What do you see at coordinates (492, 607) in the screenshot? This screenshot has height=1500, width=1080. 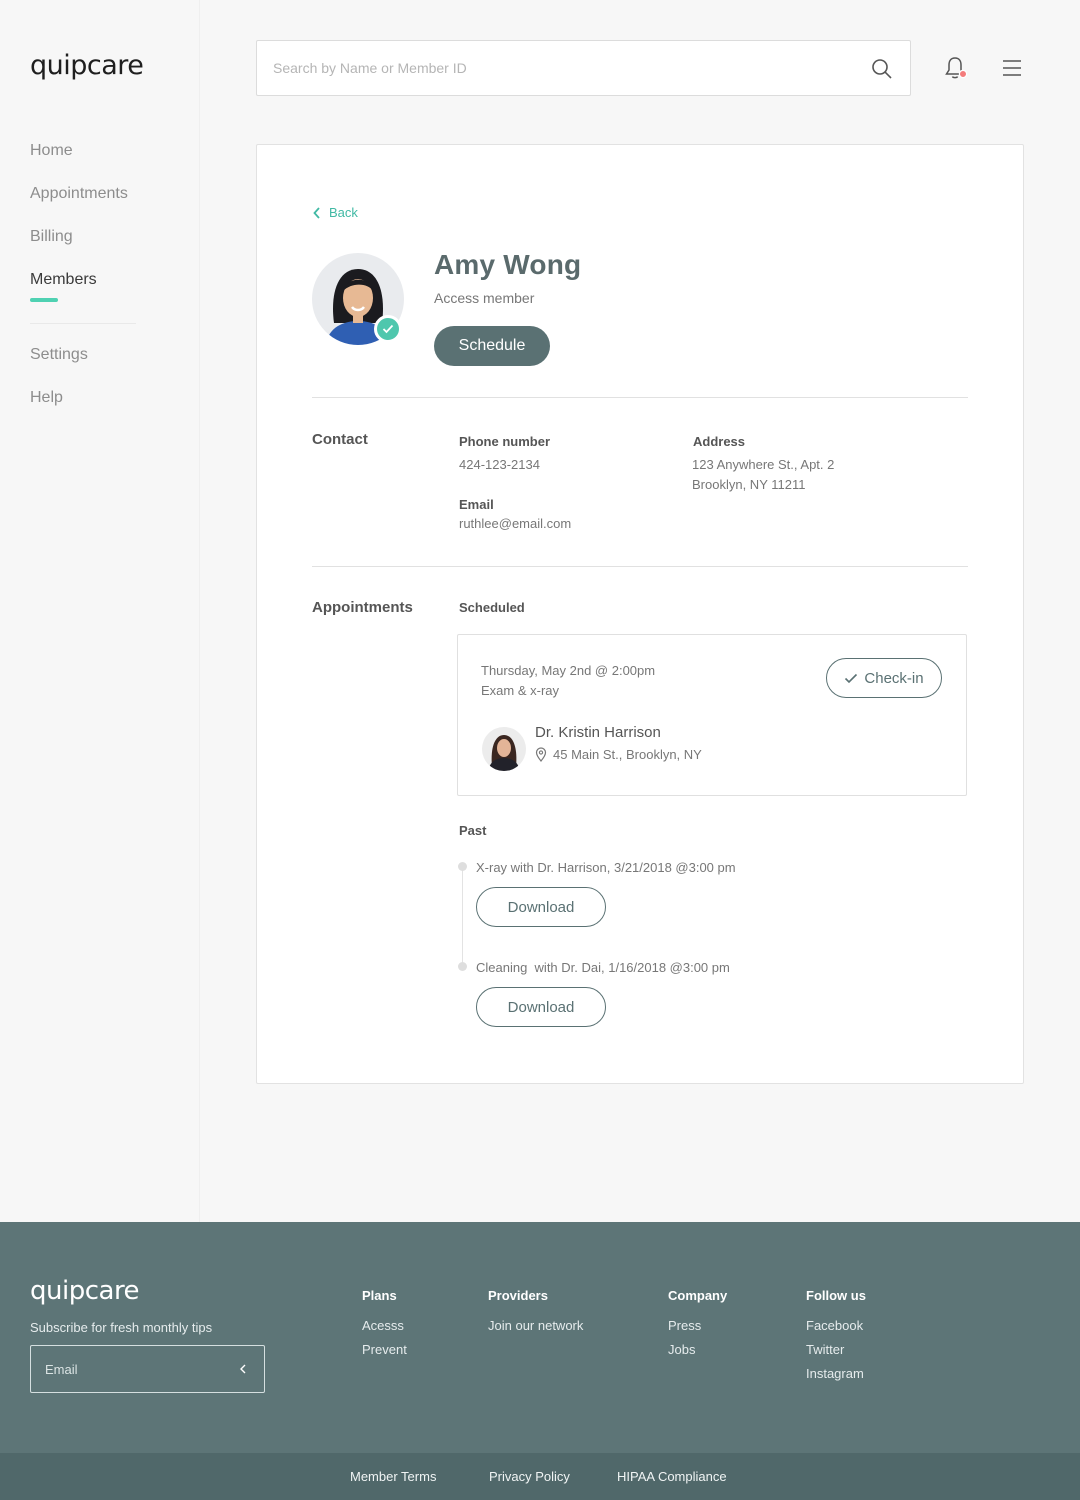 I see `scheduled-label: Scheduled` at bounding box center [492, 607].